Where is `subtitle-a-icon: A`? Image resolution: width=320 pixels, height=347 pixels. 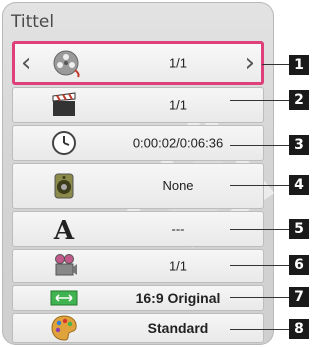 subtitle-a-icon: A is located at coordinates (64, 230).